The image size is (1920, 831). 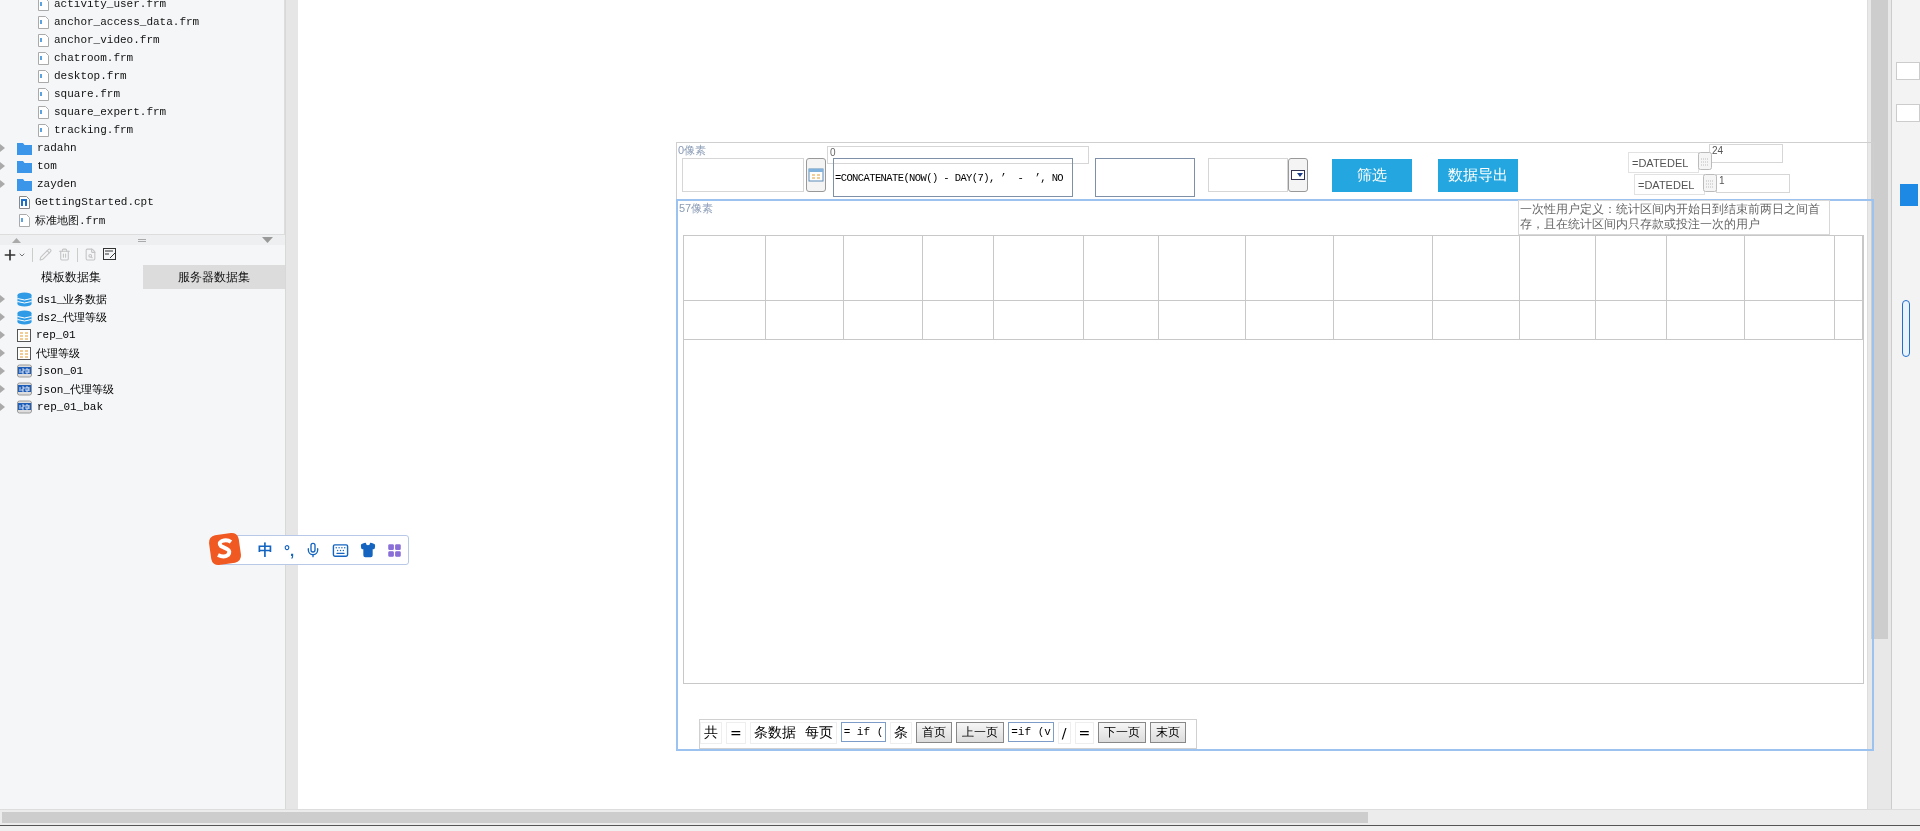 I want to click on dataset-name: json_01, so click(x=60, y=371).